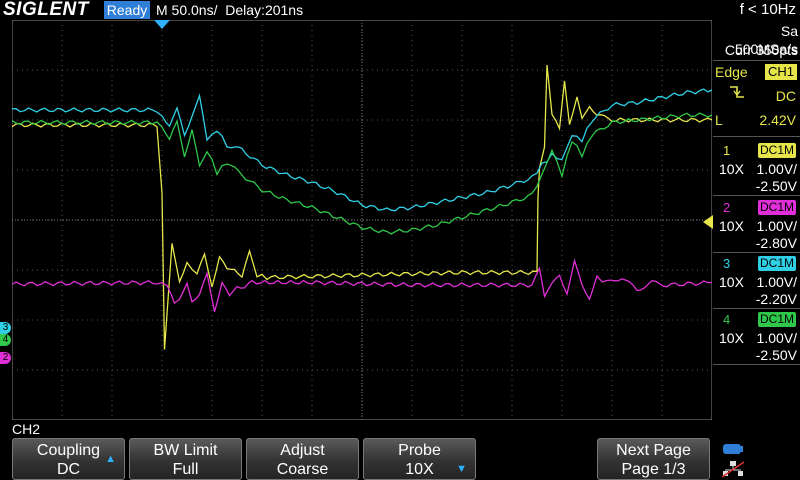 This screenshot has width=800, height=480. I want to click on trigger-type: Edge, so click(731, 72).